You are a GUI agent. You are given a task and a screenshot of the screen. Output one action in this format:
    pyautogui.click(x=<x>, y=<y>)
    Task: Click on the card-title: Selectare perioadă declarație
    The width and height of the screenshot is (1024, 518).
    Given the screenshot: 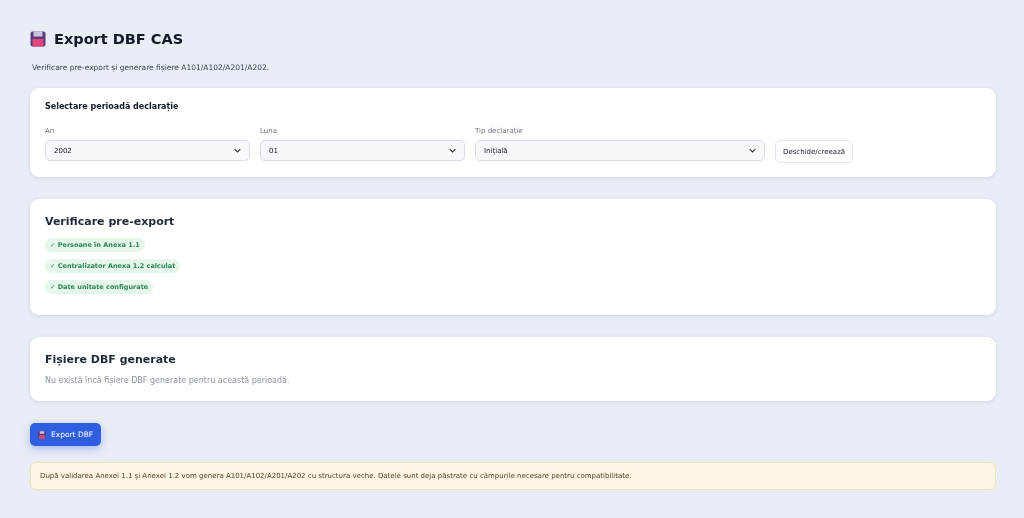 What is the action you would take?
    pyautogui.click(x=112, y=106)
    